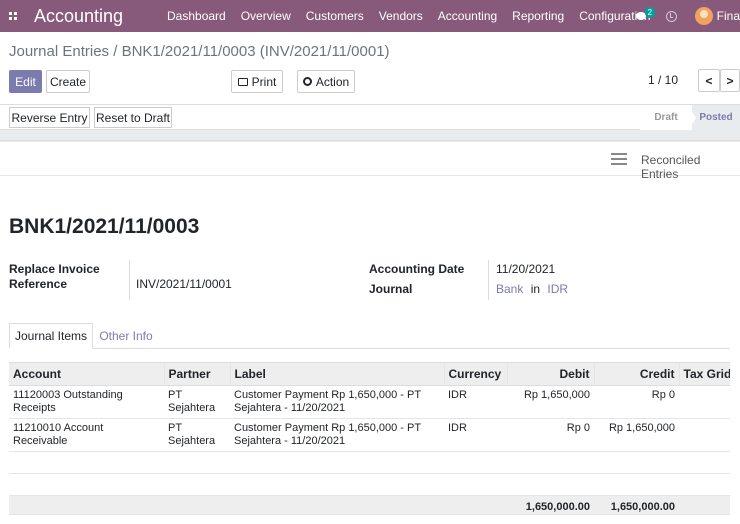 This screenshot has height=524, width=740. I want to click on breadcrumb-parent: Journal Entries, so click(59, 51).